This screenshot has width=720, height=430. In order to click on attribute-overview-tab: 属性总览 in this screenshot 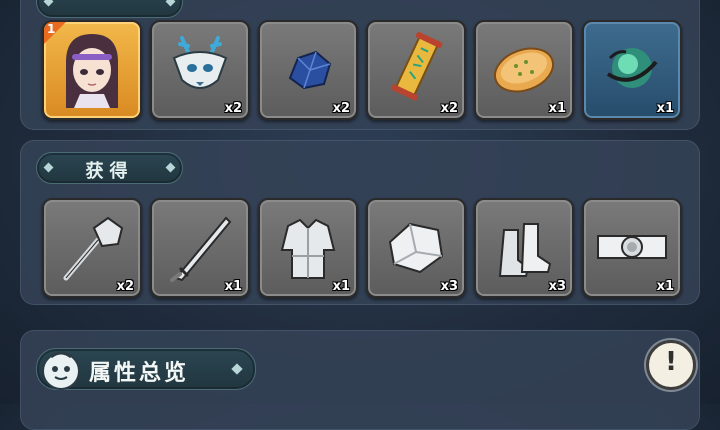, I will do `click(146, 369)`.